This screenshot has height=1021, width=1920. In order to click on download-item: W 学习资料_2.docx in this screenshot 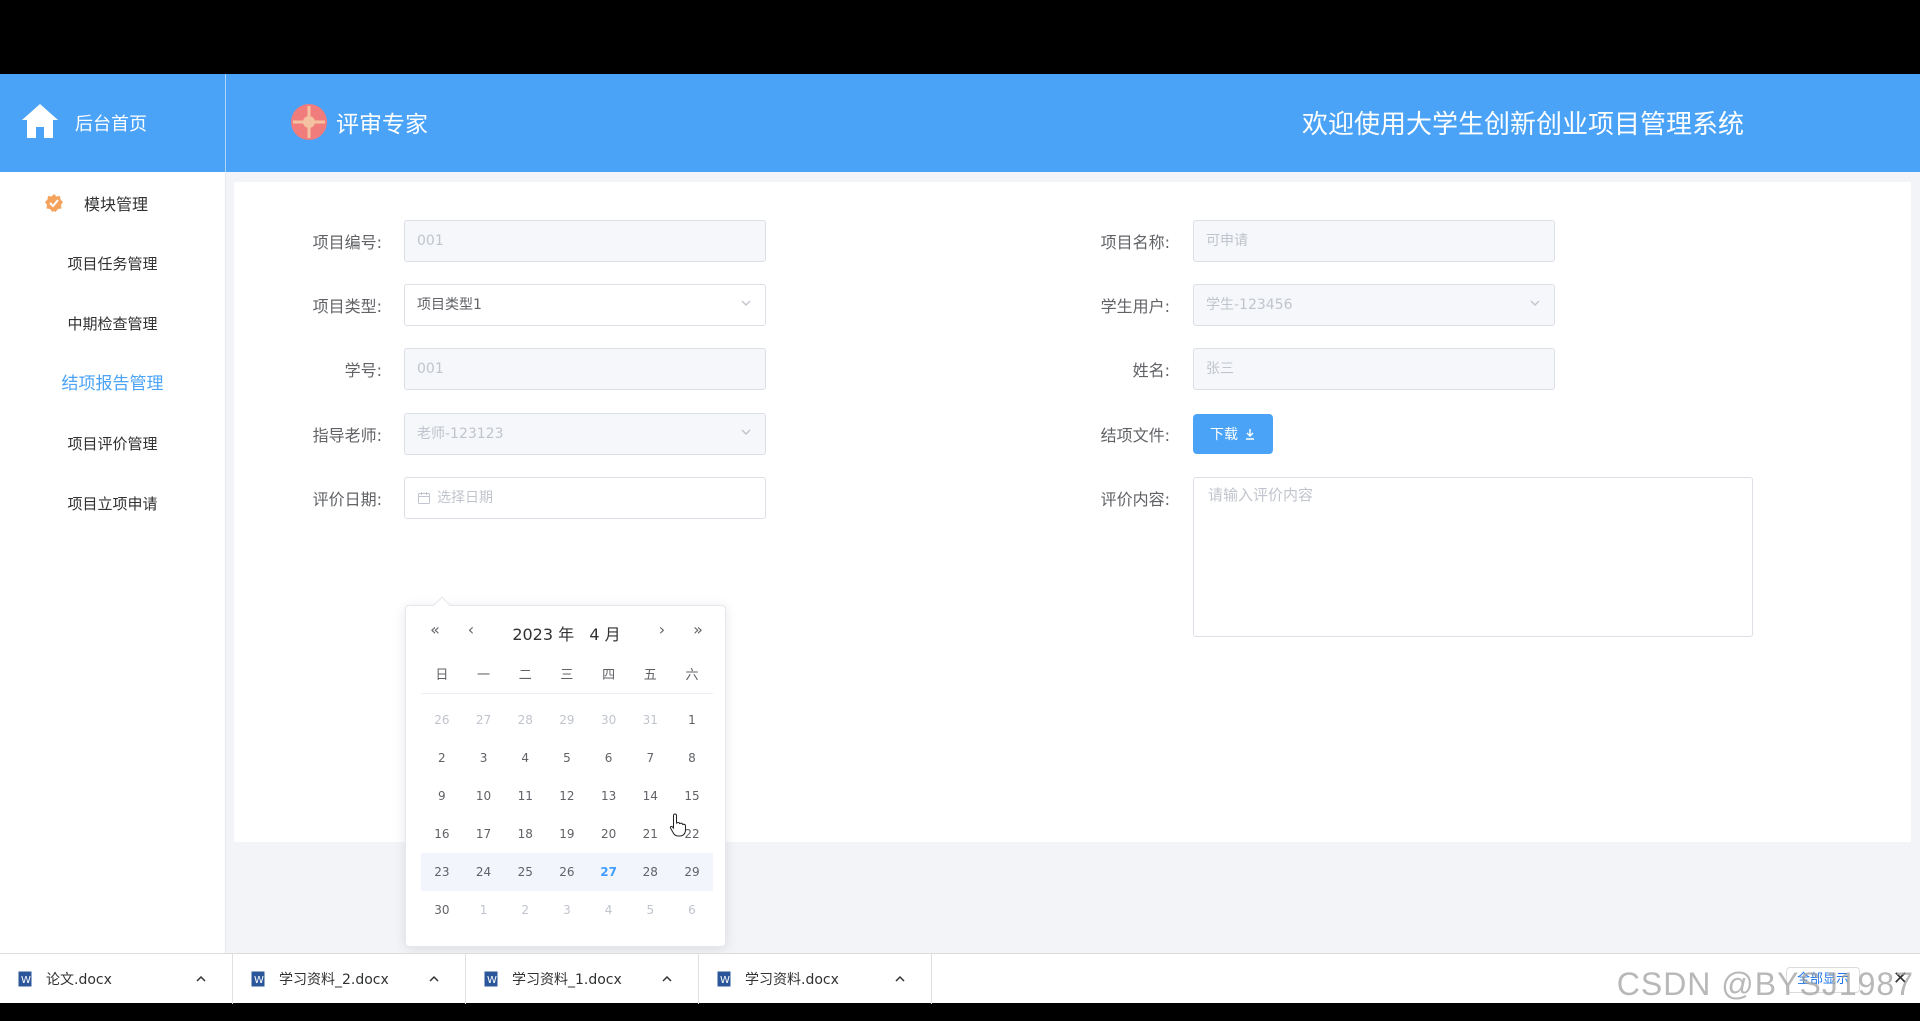, I will do `click(349, 979)`.